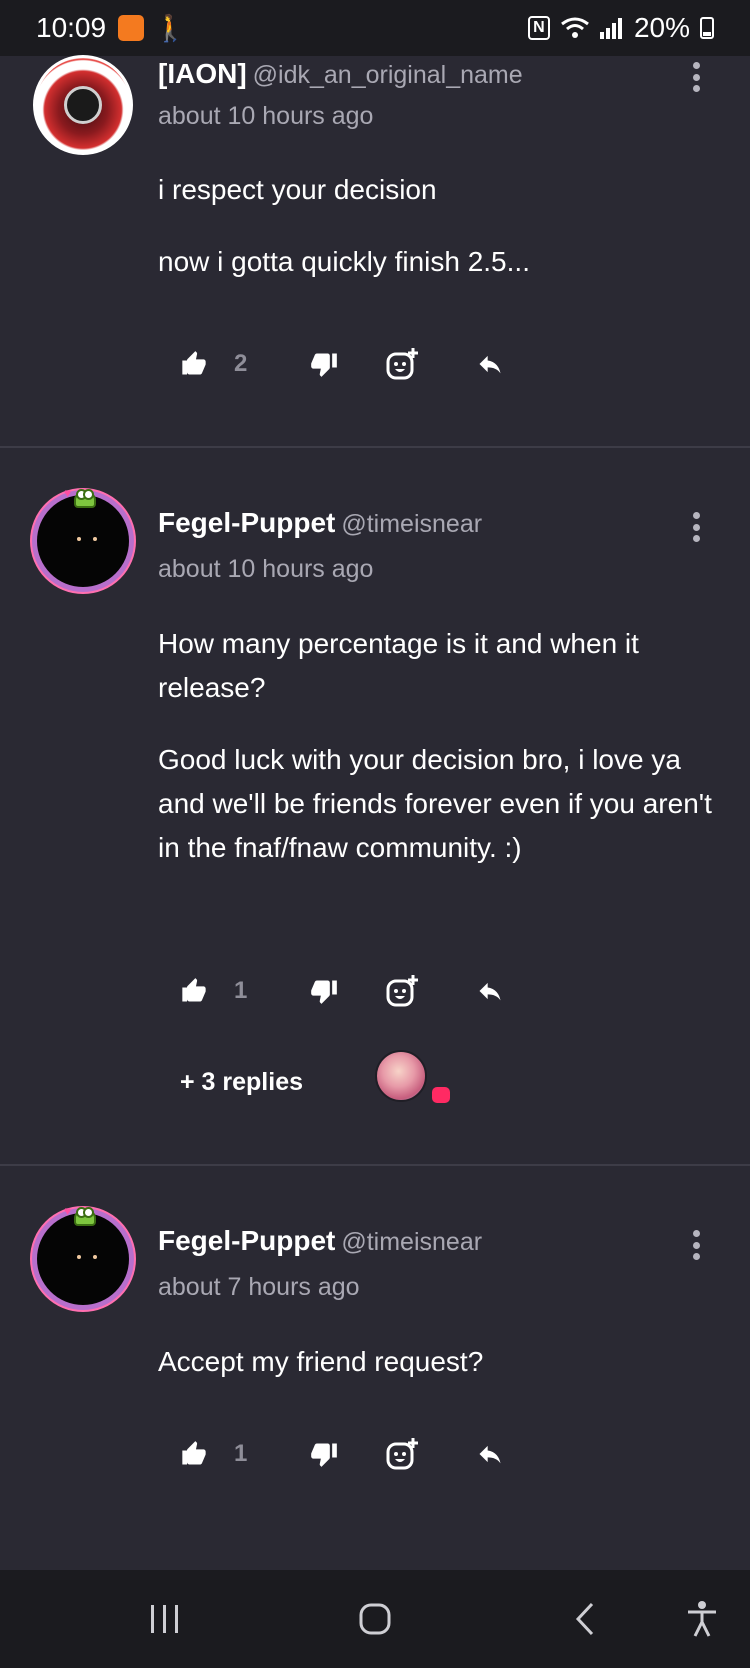  What do you see at coordinates (401, 1076) in the screenshot?
I see `reply-author-avatar` at bounding box center [401, 1076].